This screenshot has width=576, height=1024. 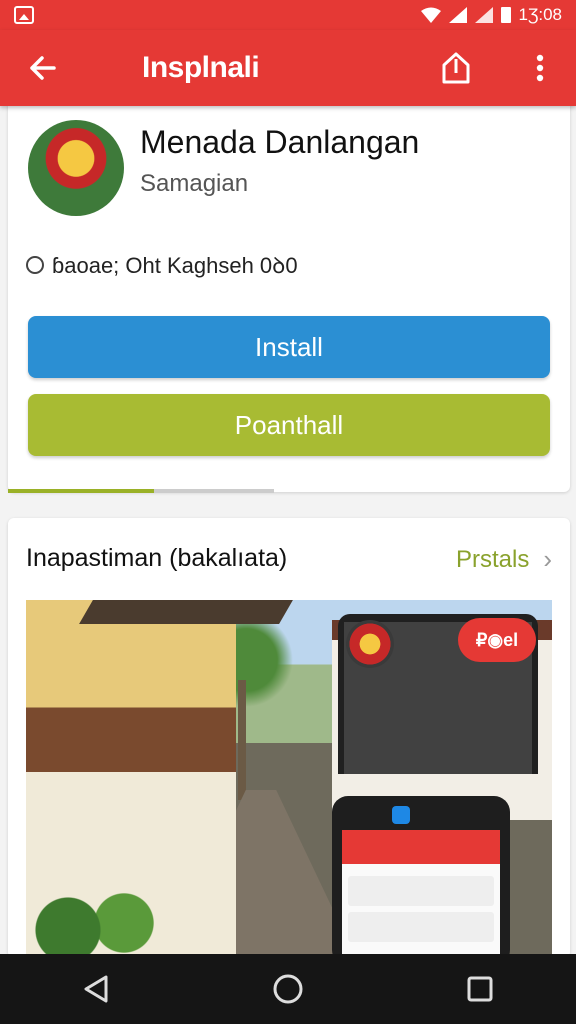 What do you see at coordinates (289, 425) in the screenshot?
I see `secondary-action-button: Poanthall` at bounding box center [289, 425].